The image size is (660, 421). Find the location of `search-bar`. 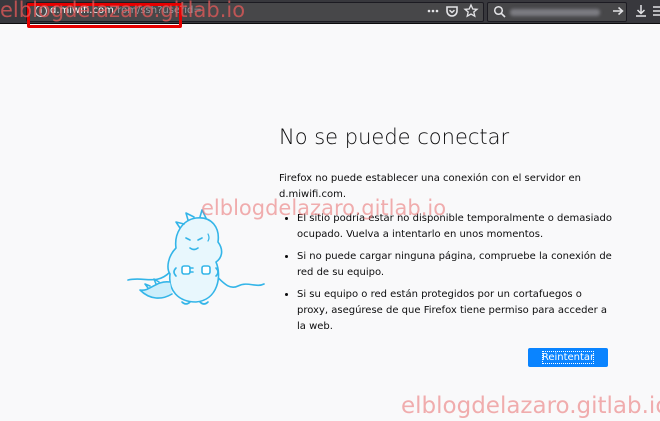

search-bar is located at coordinates (557, 12).